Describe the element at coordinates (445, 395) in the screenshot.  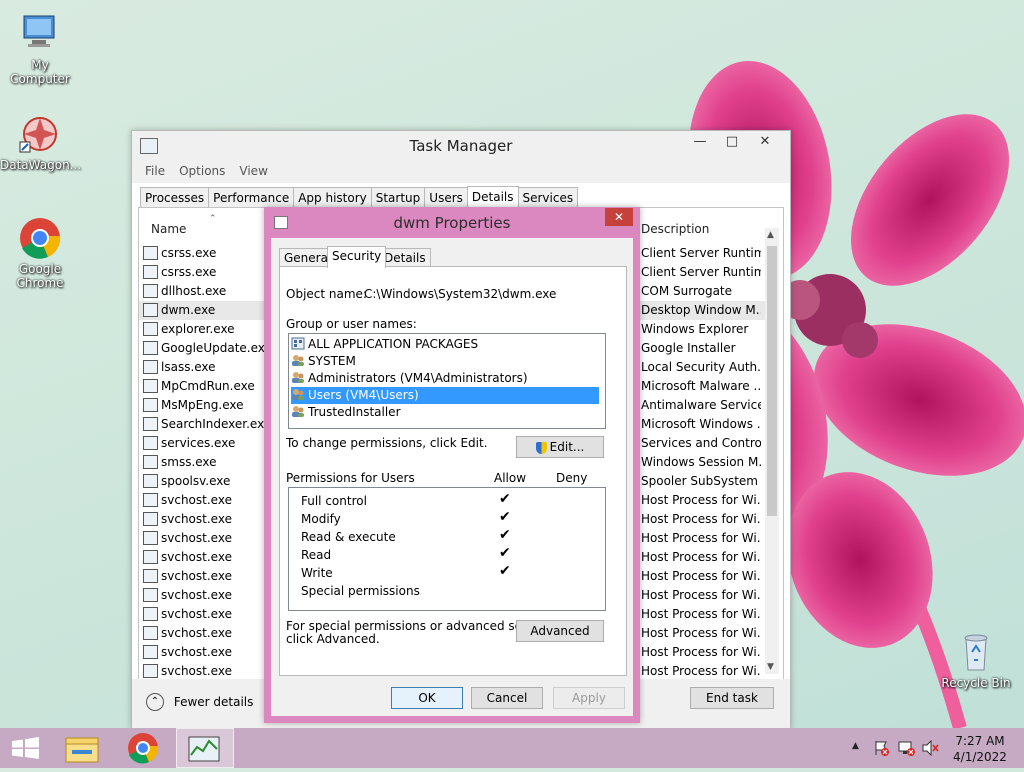
I see `group-list-item: Users (VM4\Users)` at that location.